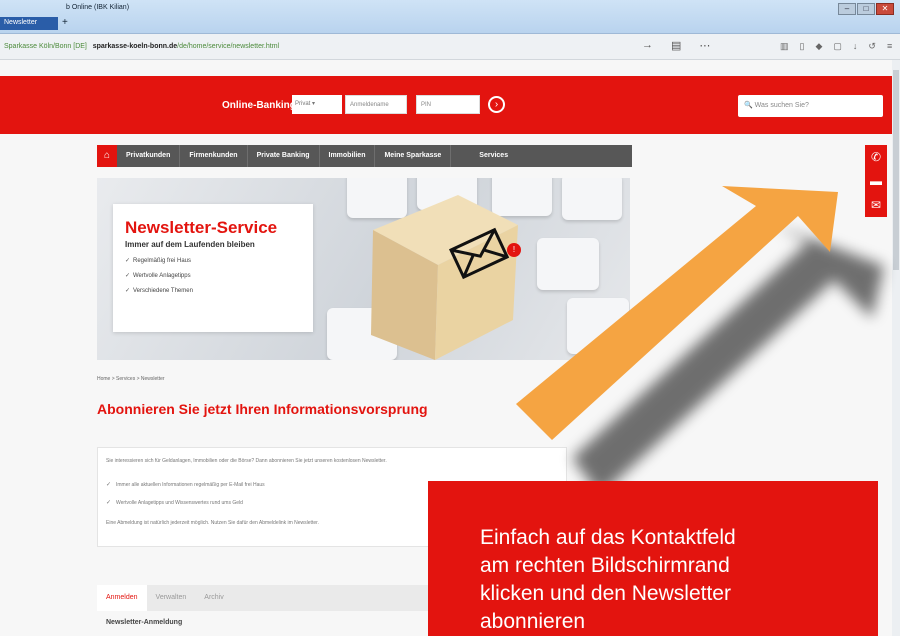  I want to click on download-icon: ↓, so click(855, 46).